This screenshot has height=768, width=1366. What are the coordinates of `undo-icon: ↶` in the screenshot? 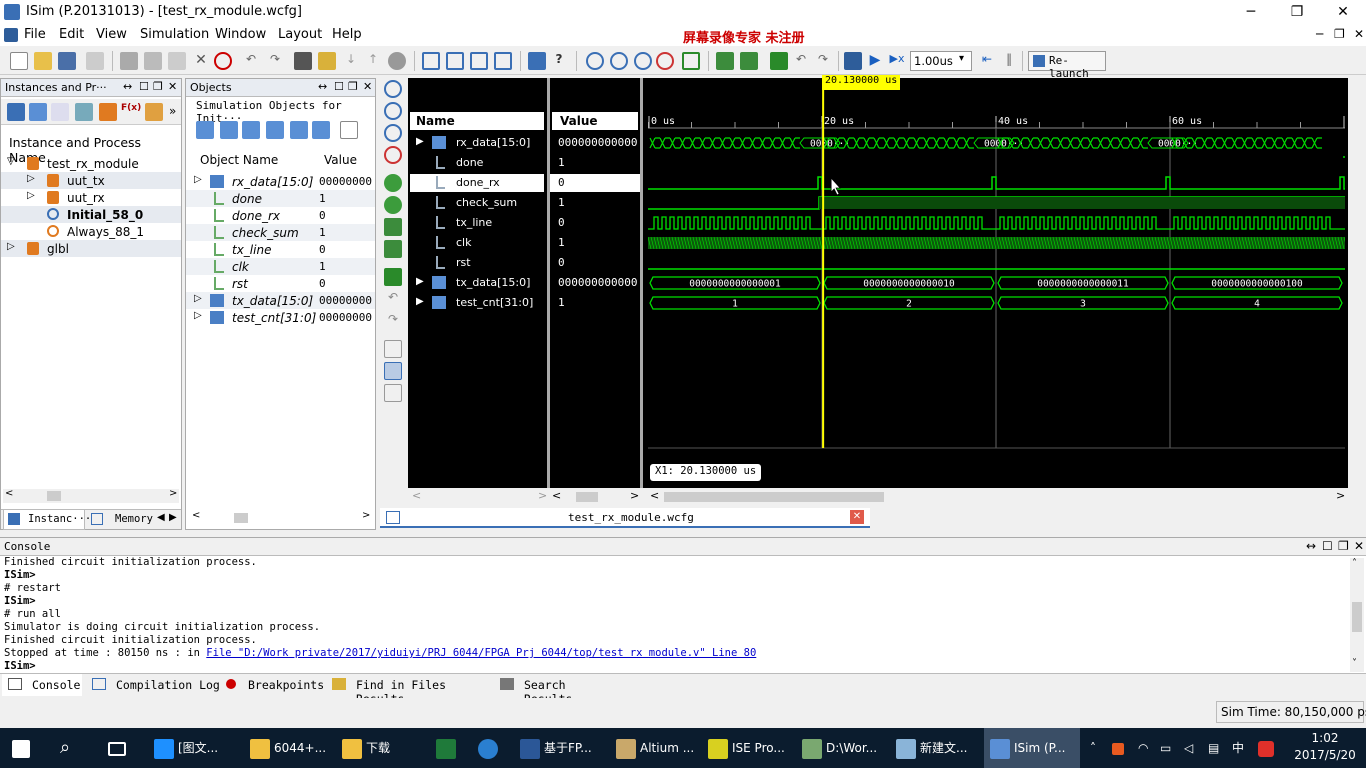 It's located at (251, 61).